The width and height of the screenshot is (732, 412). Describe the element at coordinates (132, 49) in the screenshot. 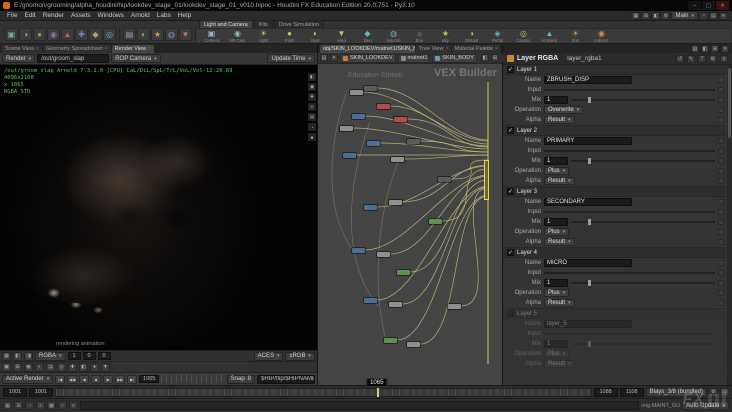

I see `pane-tab: Render View ×` at that location.